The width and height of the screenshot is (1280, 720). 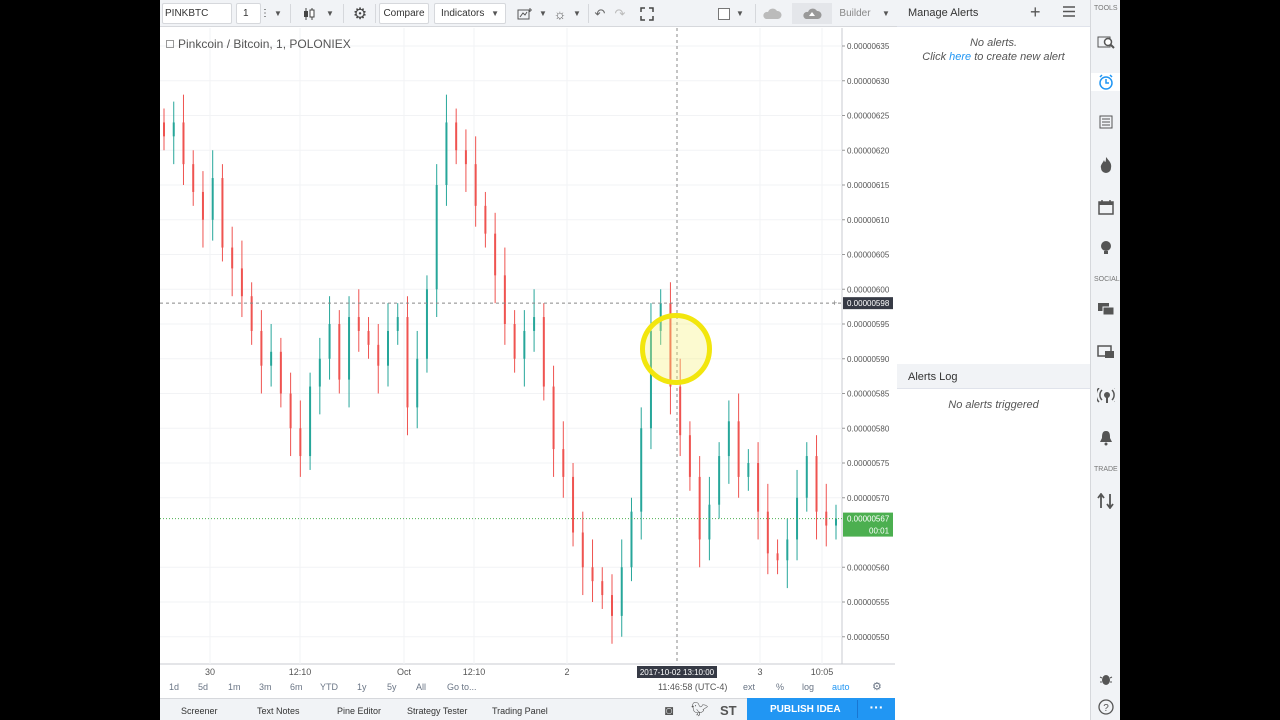 What do you see at coordinates (1106, 310) in the screenshot?
I see `chats-icon` at bounding box center [1106, 310].